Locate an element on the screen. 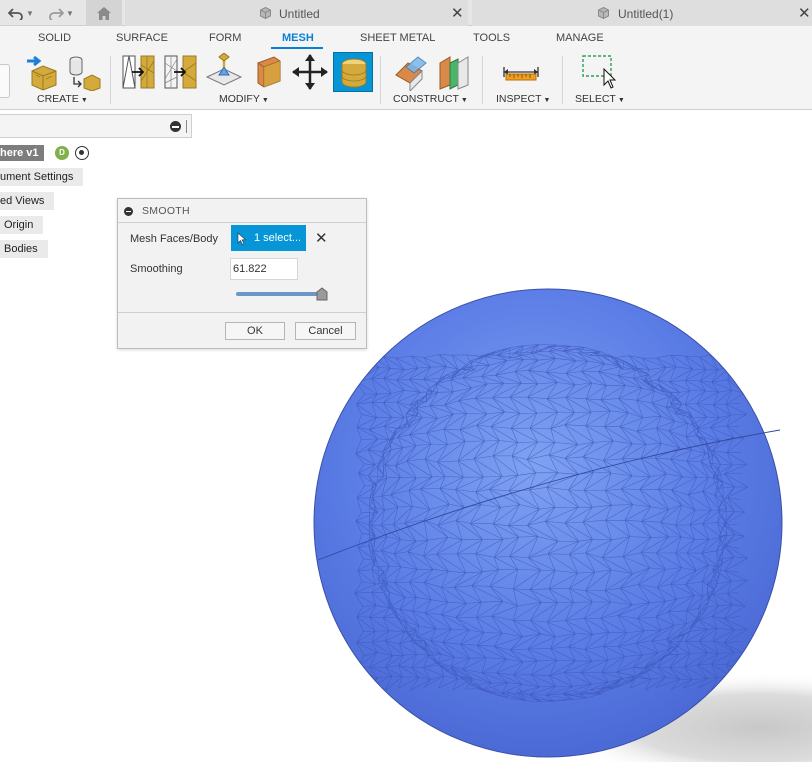 This screenshot has width=812, height=762. construct-menu: CONSTRUCT ▼ is located at coordinates (430, 99).